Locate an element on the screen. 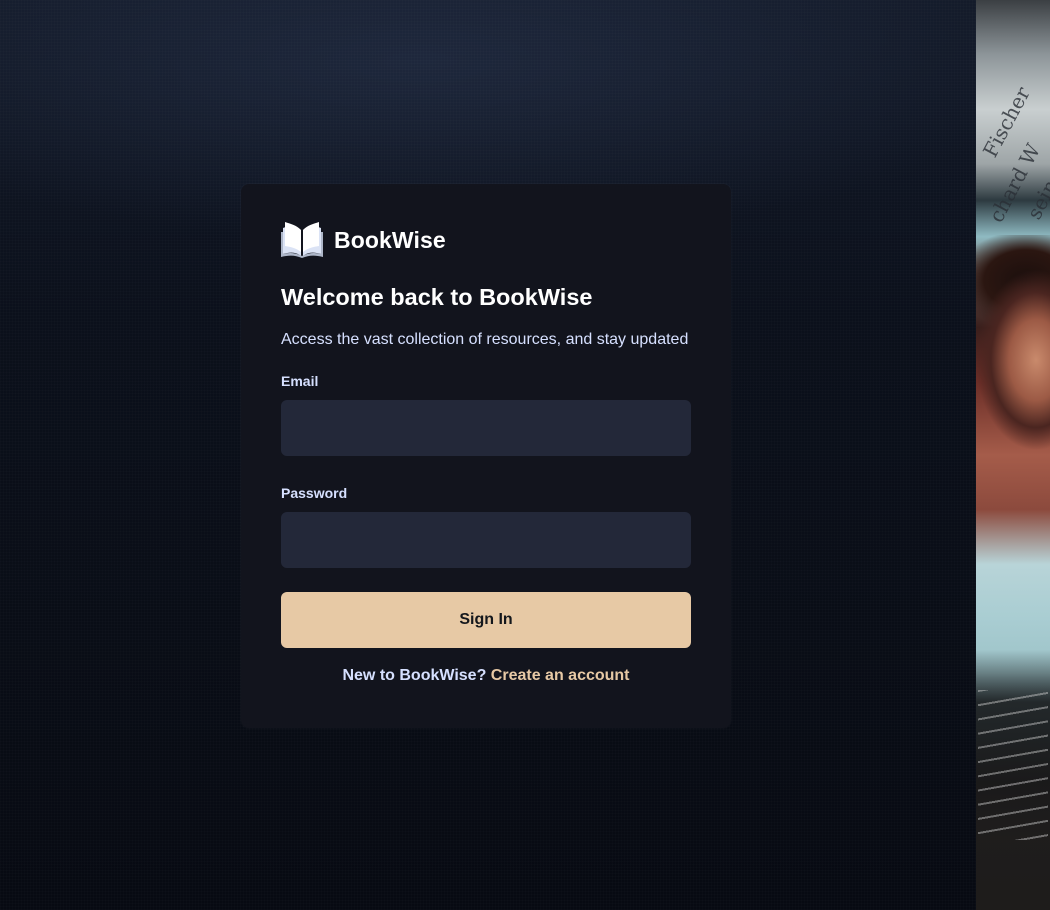 The width and height of the screenshot is (1050, 910). signup-prompt: New to BookWise? Create an account is located at coordinates (486, 676).